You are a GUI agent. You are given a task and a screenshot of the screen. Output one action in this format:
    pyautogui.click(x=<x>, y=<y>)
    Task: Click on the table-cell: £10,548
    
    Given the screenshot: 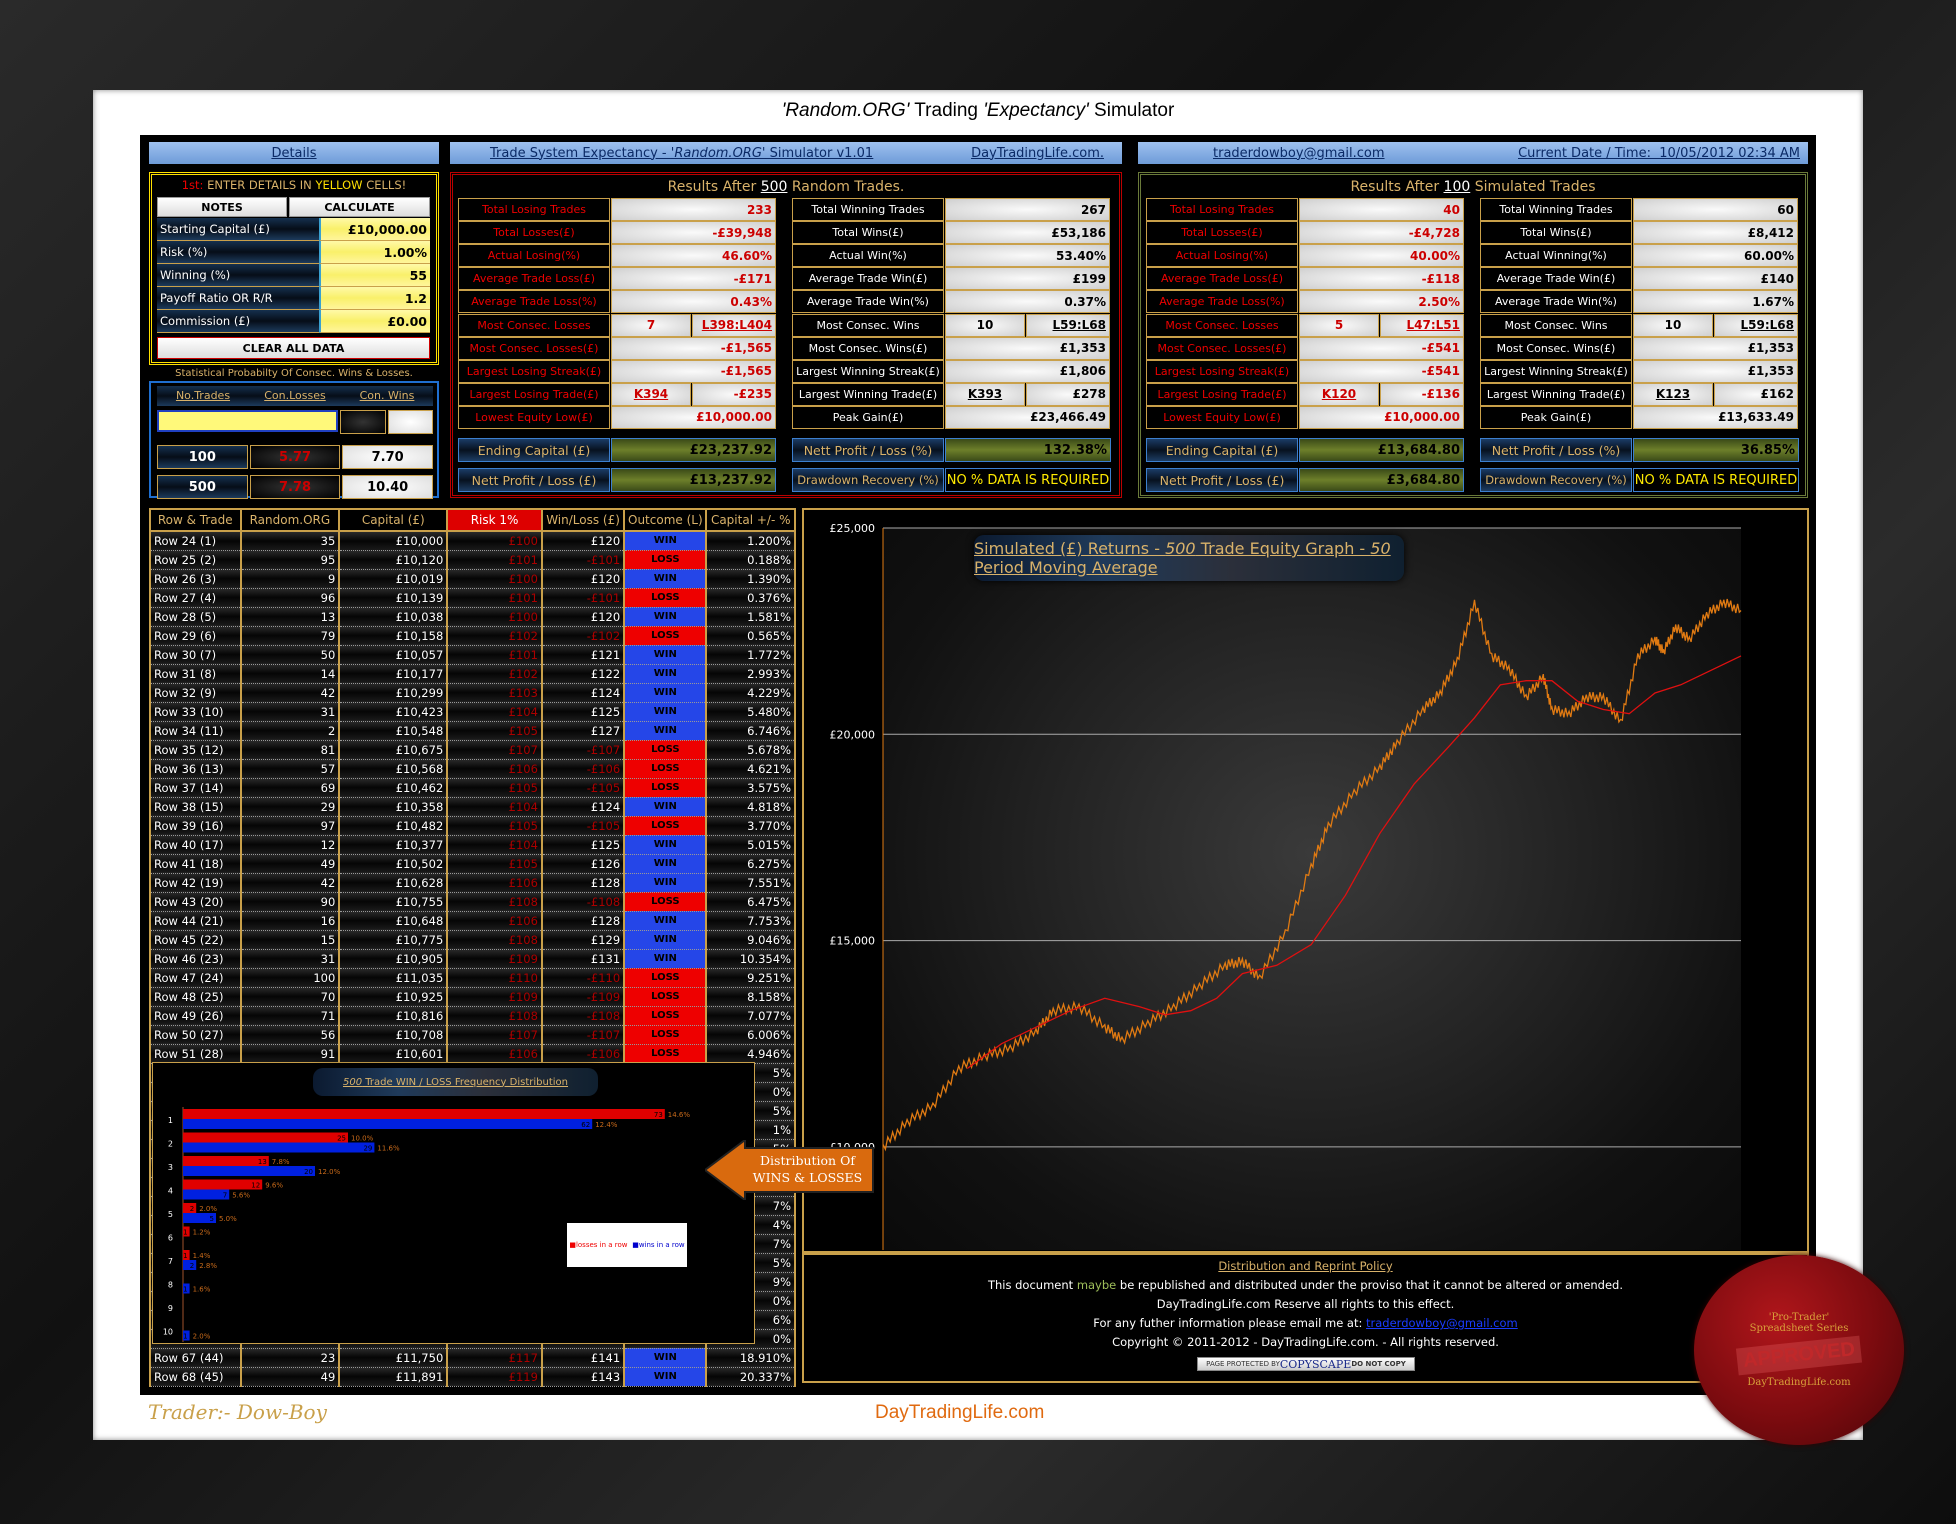 What is the action you would take?
    pyautogui.click(x=393, y=731)
    